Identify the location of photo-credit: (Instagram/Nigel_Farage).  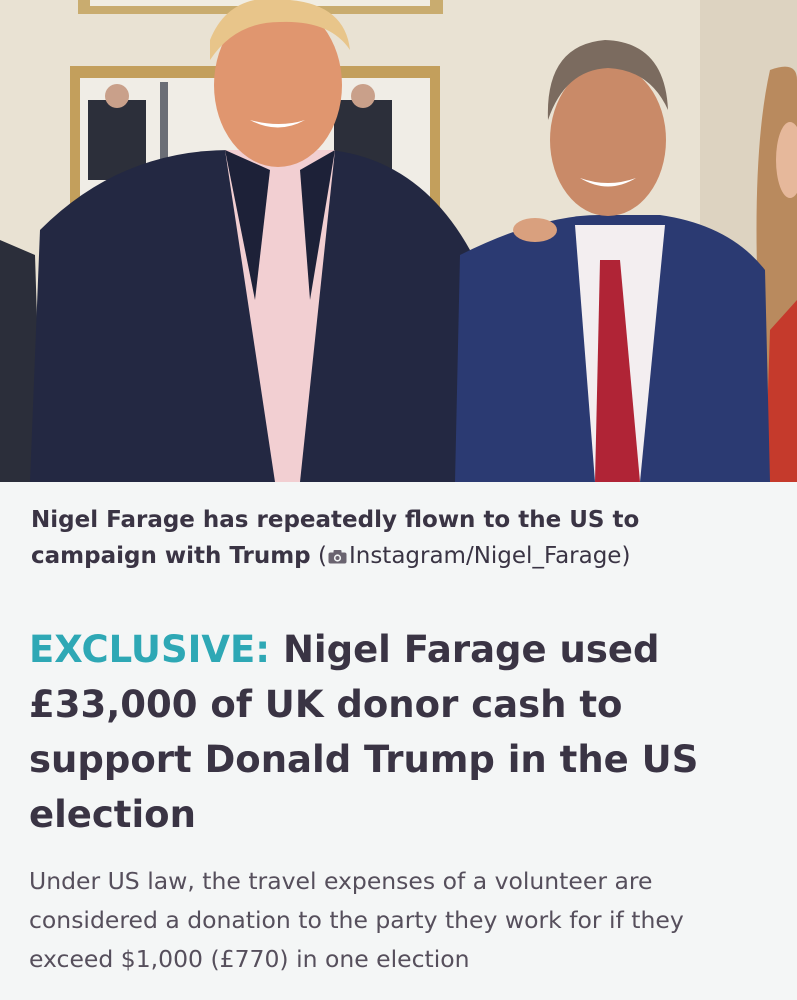
(474, 556).